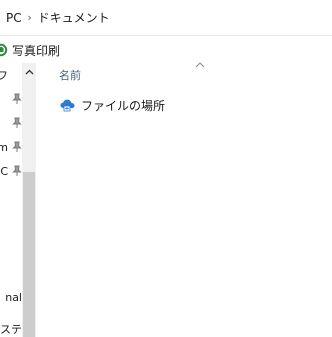  What do you see at coordinates (18, 200) in the screenshot?
I see `navigation-pane: フ m C nal ステ` at bounding box center [18, 200].